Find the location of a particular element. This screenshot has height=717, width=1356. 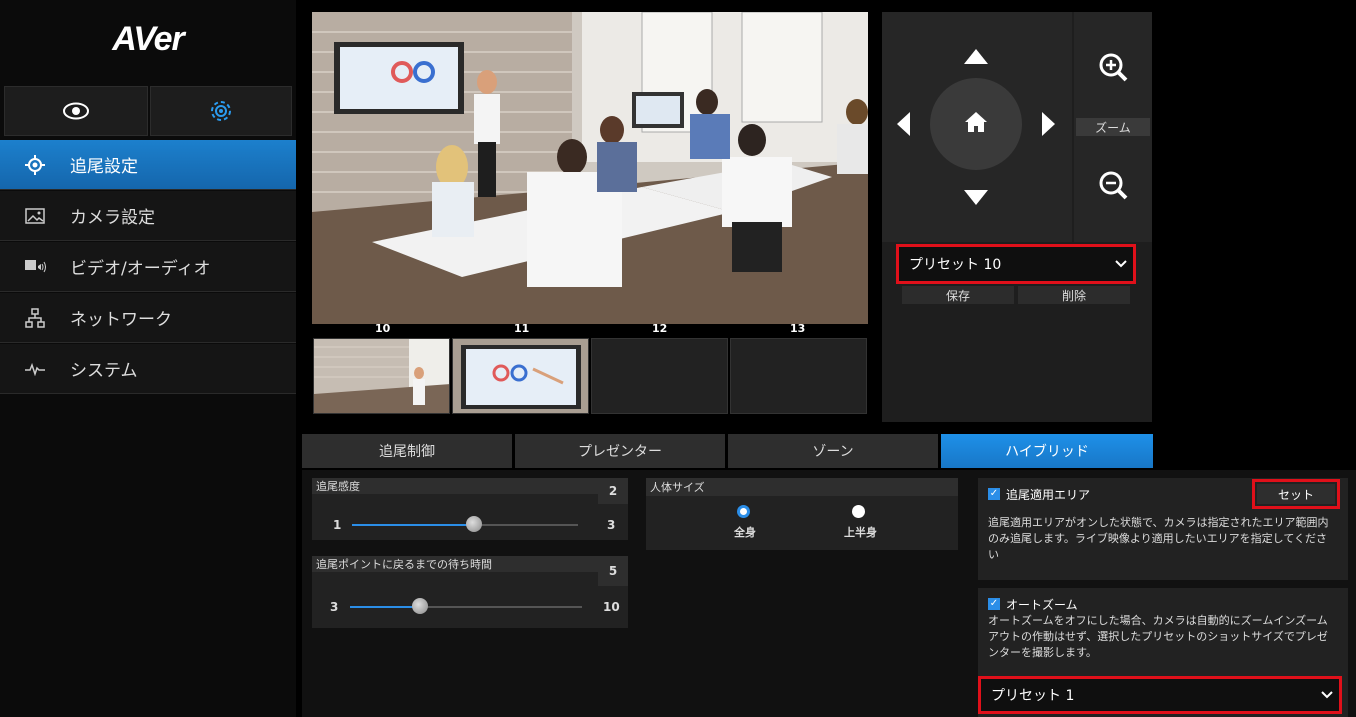

pan-right-button is located at coordinates (1048, 124).